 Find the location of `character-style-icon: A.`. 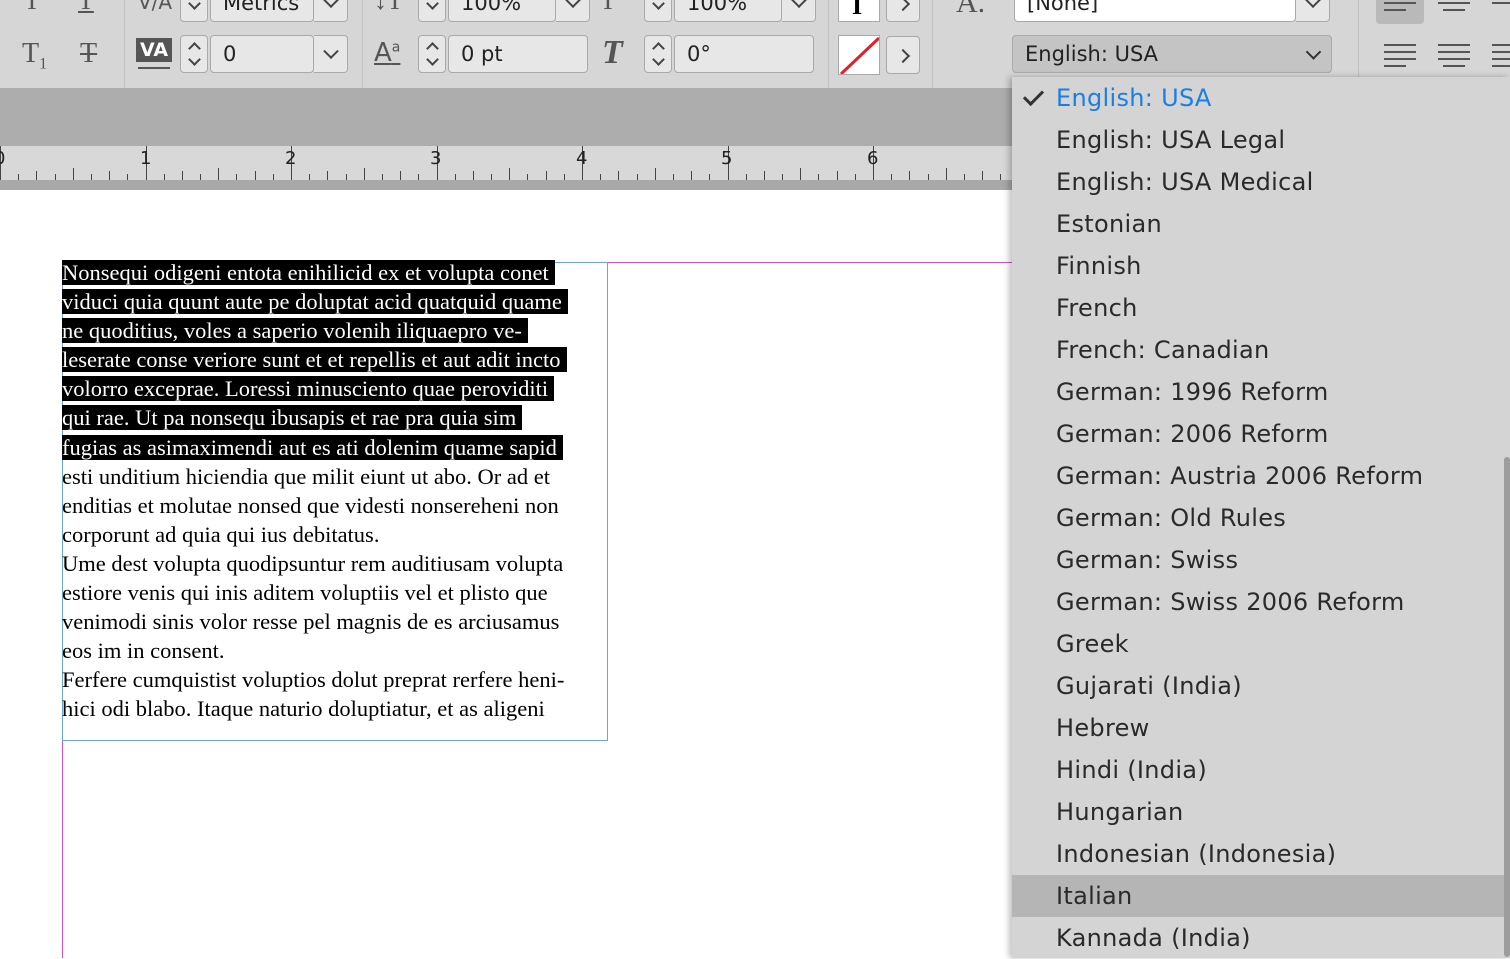

character-style-icon: A. is located at coordinates (970, 10).